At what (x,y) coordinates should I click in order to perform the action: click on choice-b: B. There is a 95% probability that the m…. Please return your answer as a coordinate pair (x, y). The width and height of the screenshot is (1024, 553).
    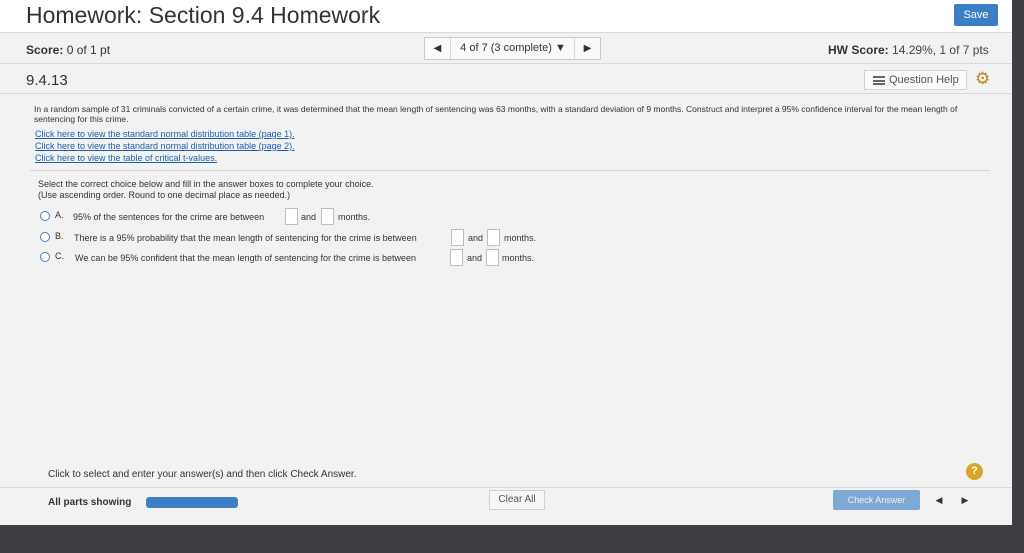
    Looking at the image, I should click on (300, 238).